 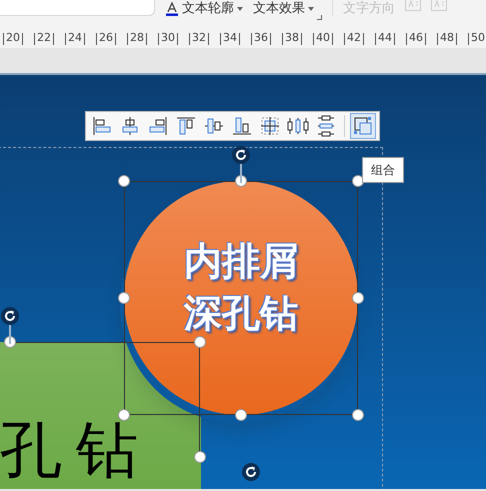 I want to click on ruler-number: 42, so click(x=354, y=38).